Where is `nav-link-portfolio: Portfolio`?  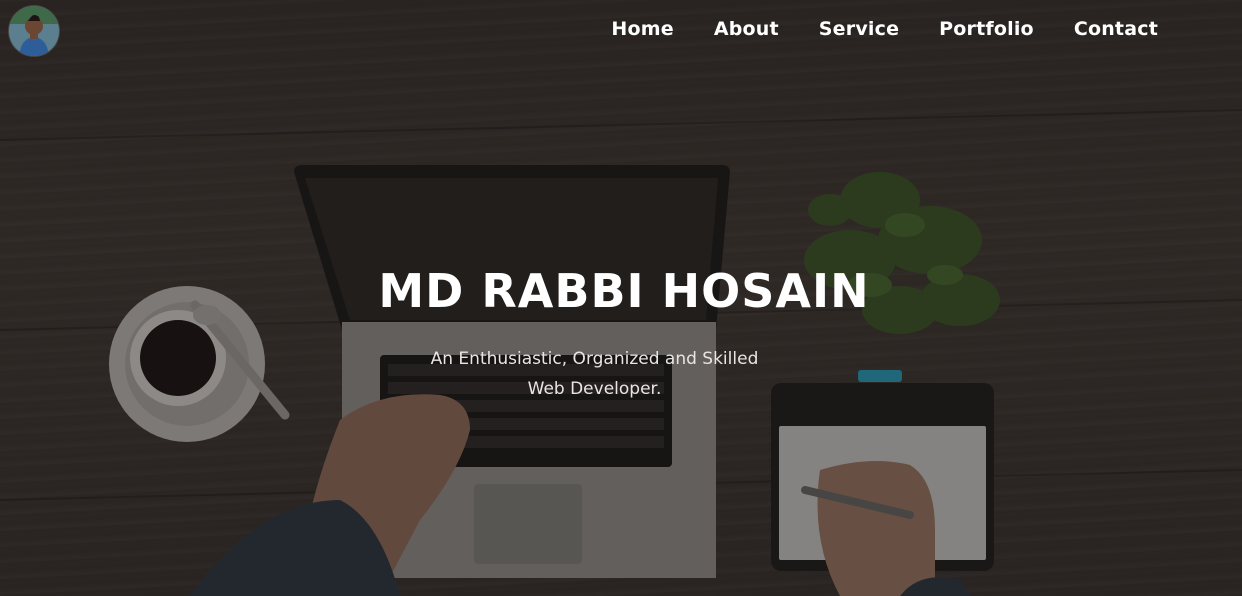
nav-link-portfolio: Portfolio is located at coordinates (986, 29).